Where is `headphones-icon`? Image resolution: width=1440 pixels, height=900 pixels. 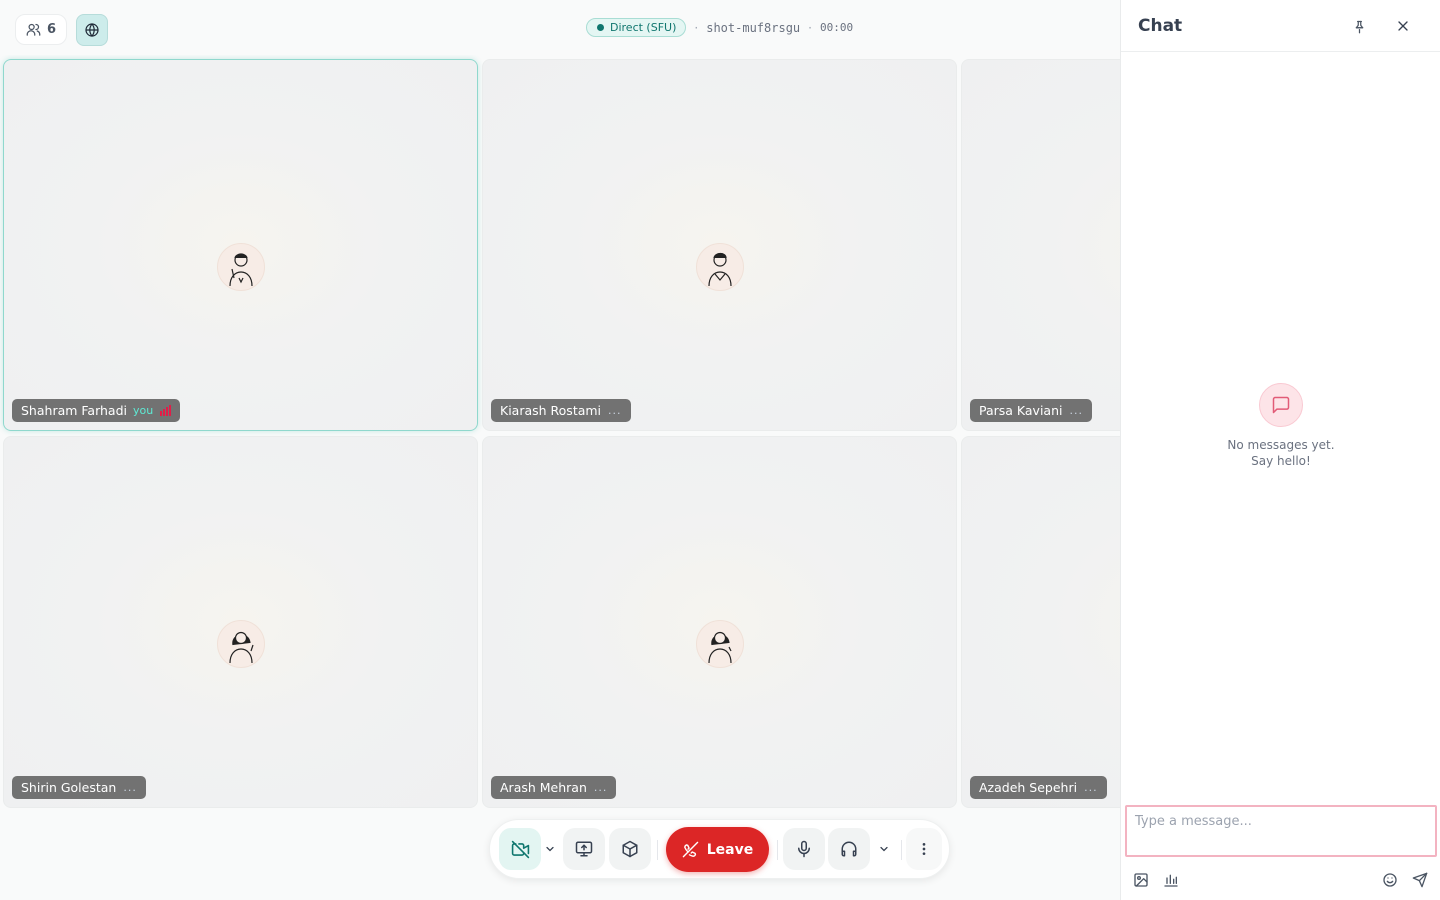
headphones-icon is located at coordinates (849, 849).